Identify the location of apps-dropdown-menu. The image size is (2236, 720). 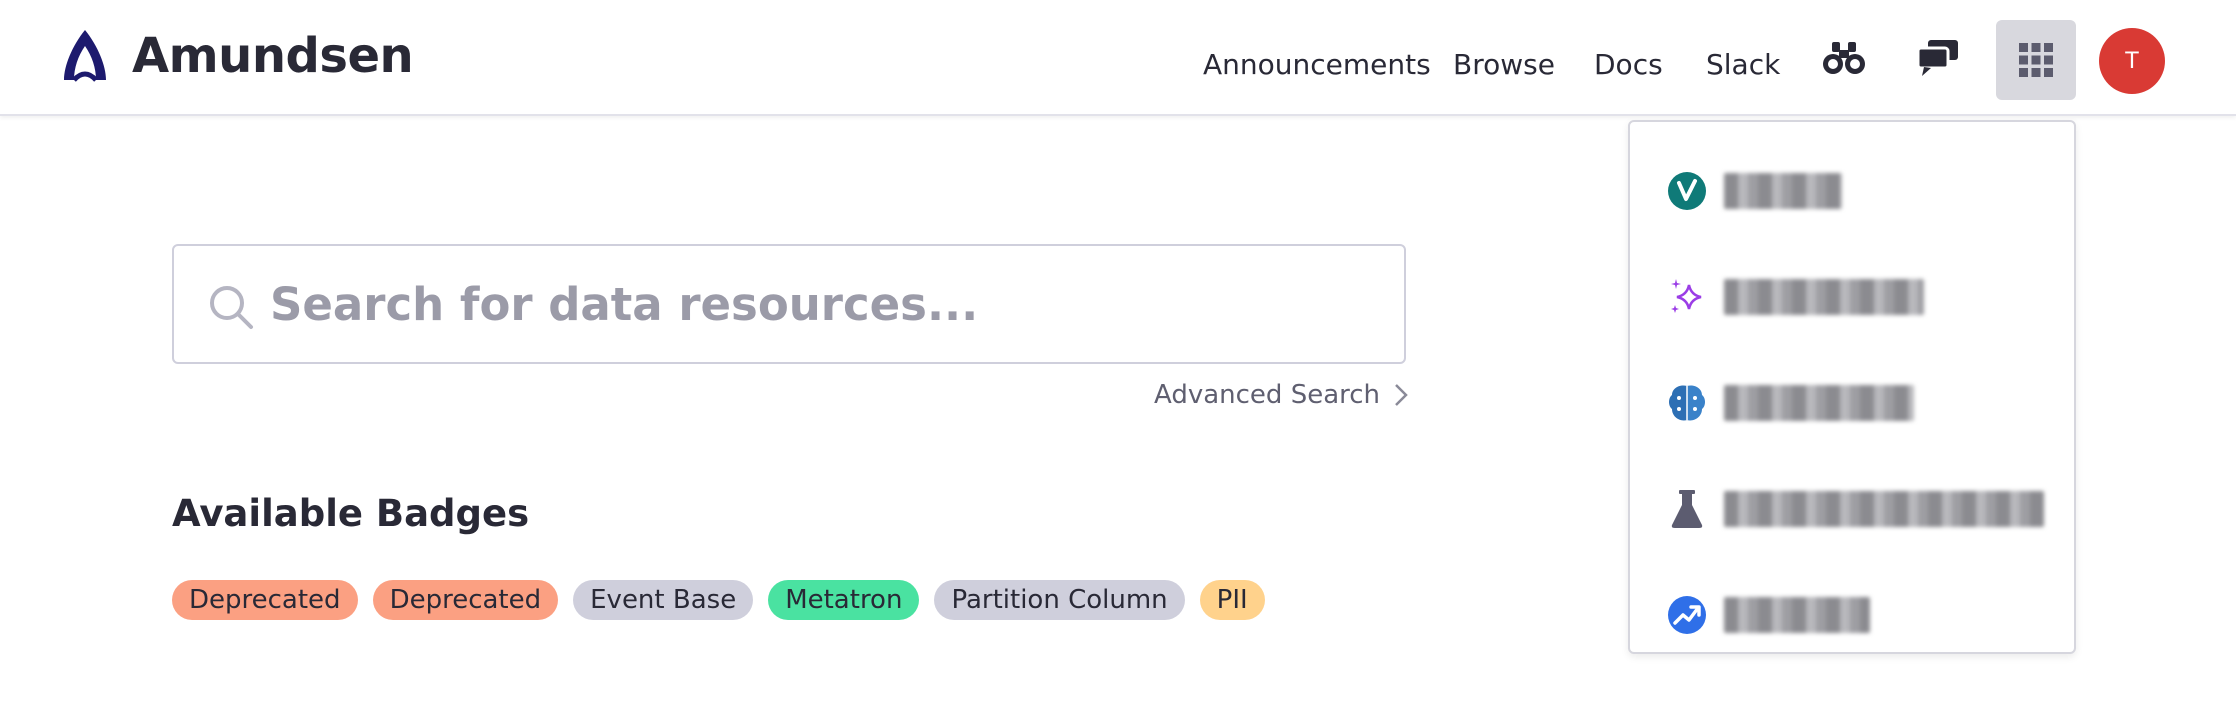
(1852, 387).